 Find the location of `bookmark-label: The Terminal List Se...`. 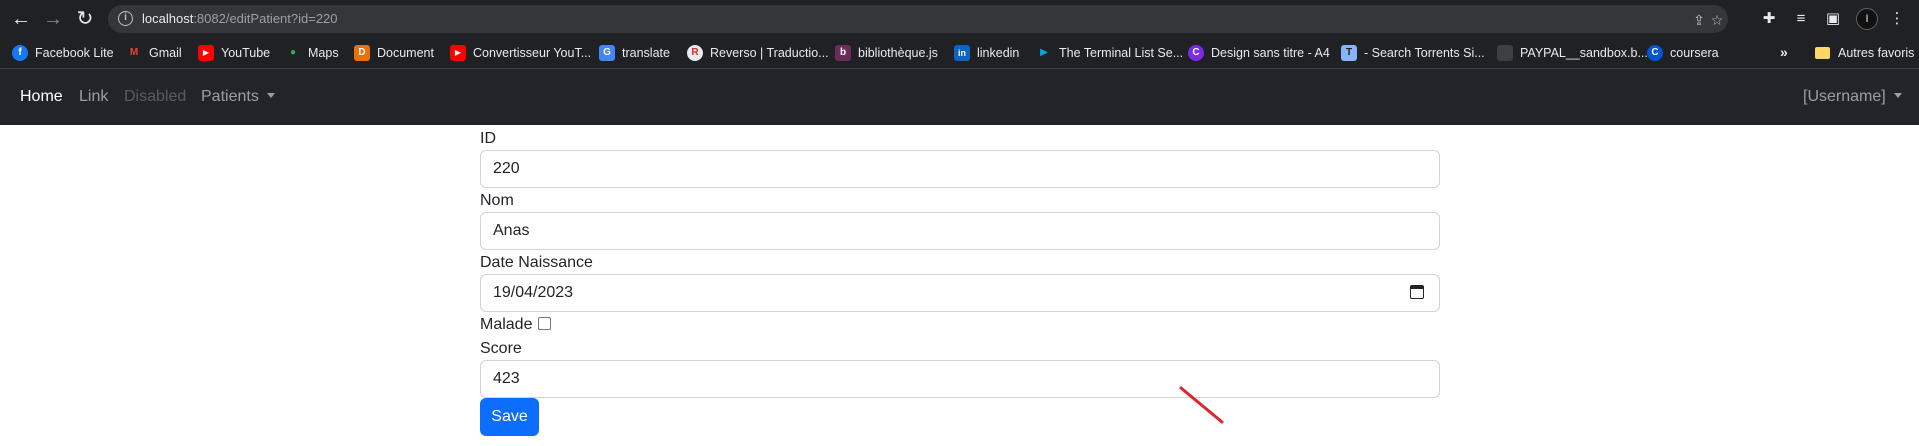

bookmark-label: The Terminal List Se... is located at coordinates (1121, 53).